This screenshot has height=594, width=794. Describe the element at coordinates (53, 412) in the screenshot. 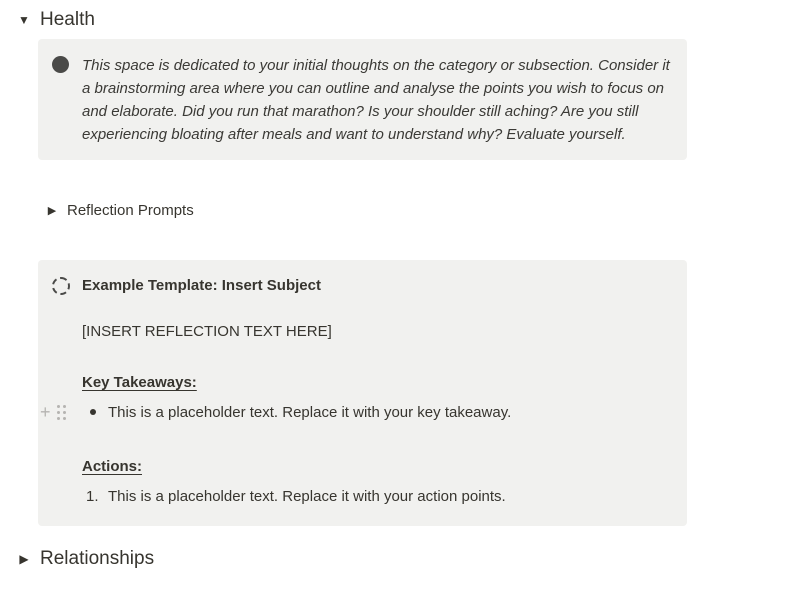

I see `block-handles: +` at that location.